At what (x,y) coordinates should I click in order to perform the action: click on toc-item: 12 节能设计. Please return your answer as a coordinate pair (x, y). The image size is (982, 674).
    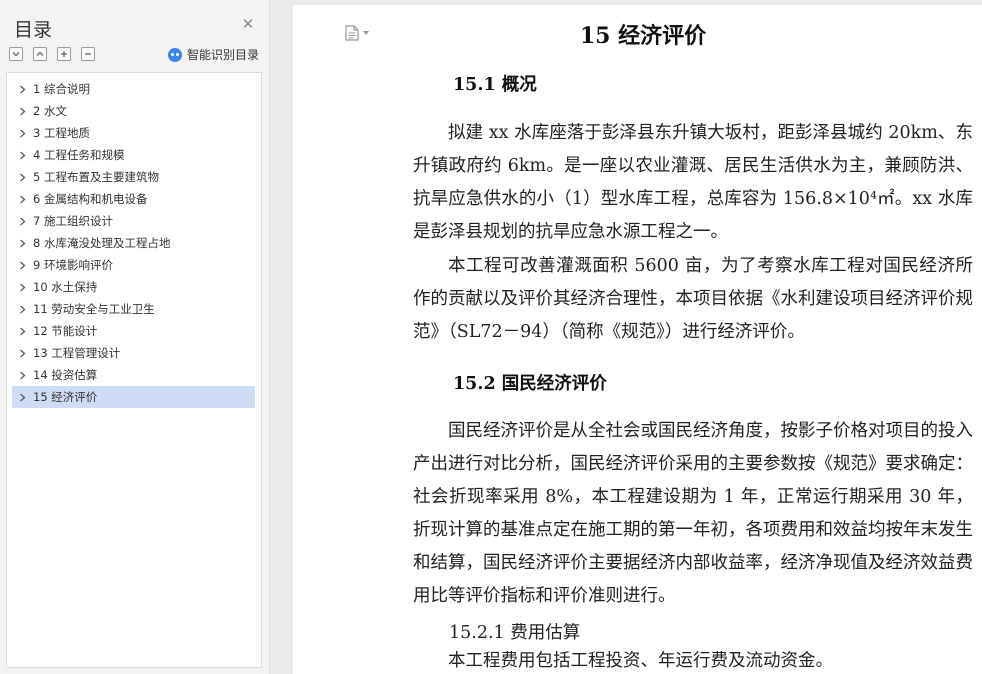
    Looking at the image, I should click on (133, 331).